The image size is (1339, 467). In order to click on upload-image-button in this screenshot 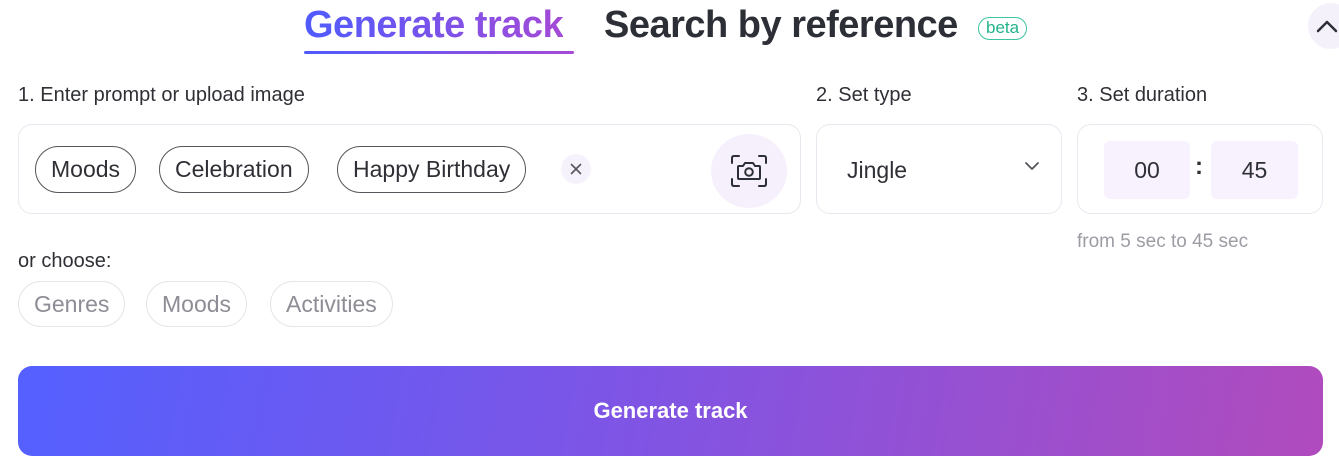, I will do `click(749, 171)`.